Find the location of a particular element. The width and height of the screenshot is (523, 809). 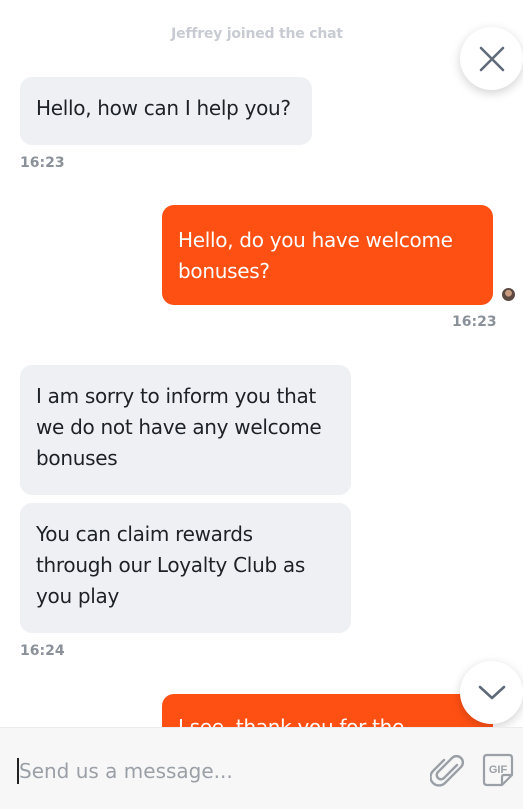

chevron-down-icon is located at coordinates (491, 692).